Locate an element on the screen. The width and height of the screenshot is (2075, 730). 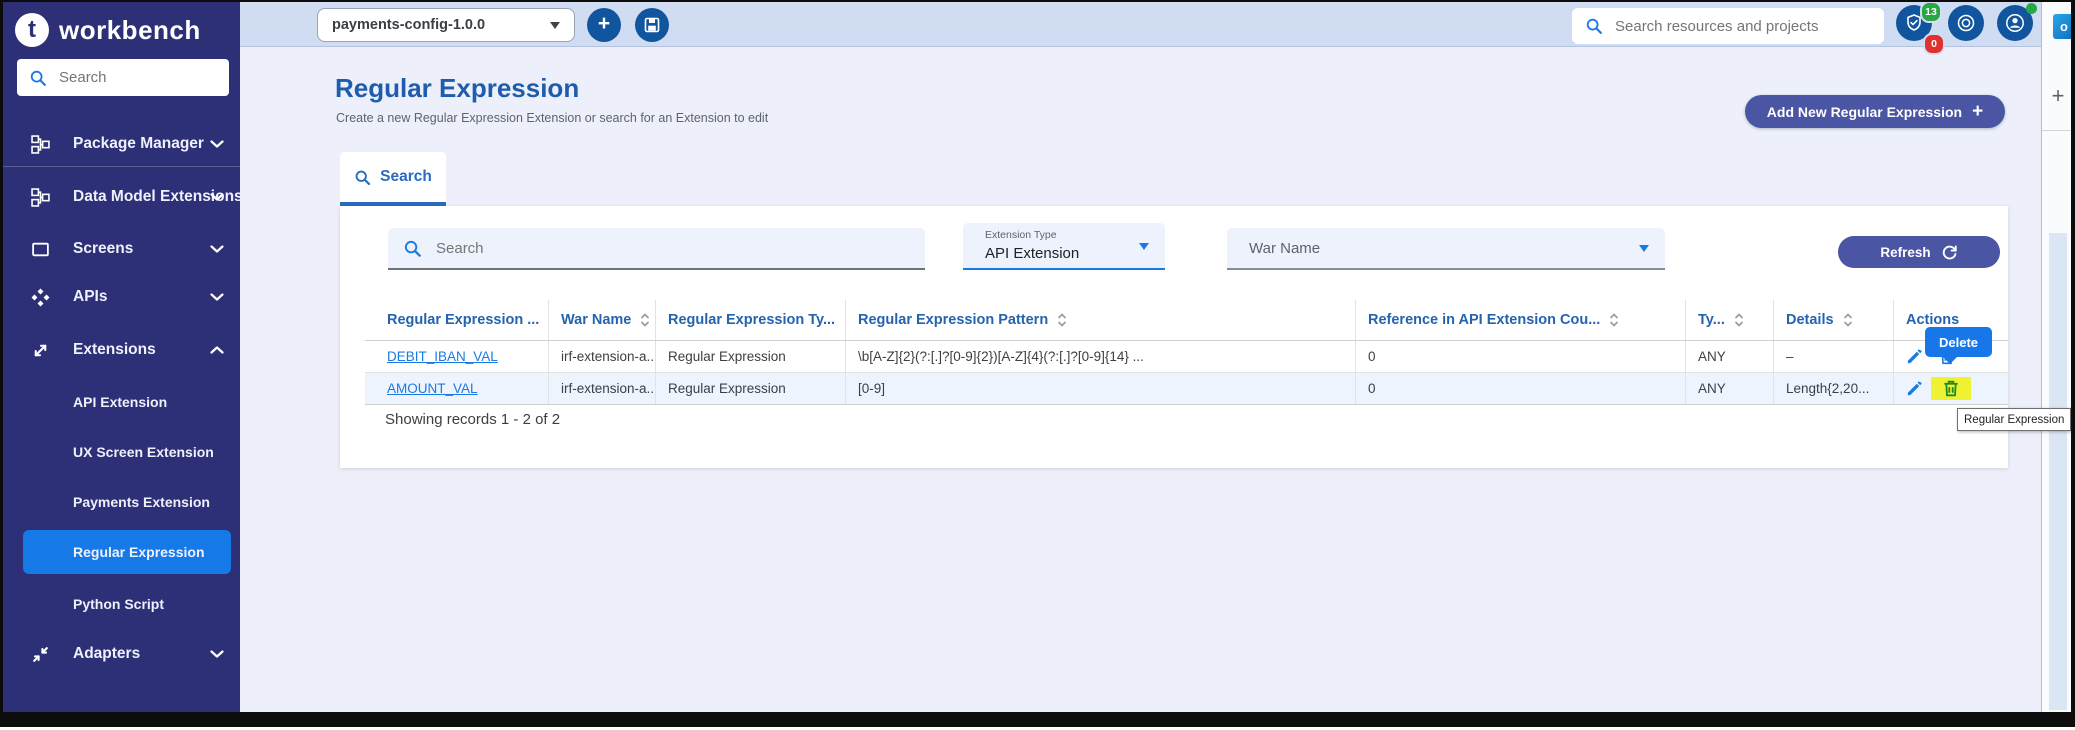
new-tab-plus-button: + is located at coordinates (2058, 95).